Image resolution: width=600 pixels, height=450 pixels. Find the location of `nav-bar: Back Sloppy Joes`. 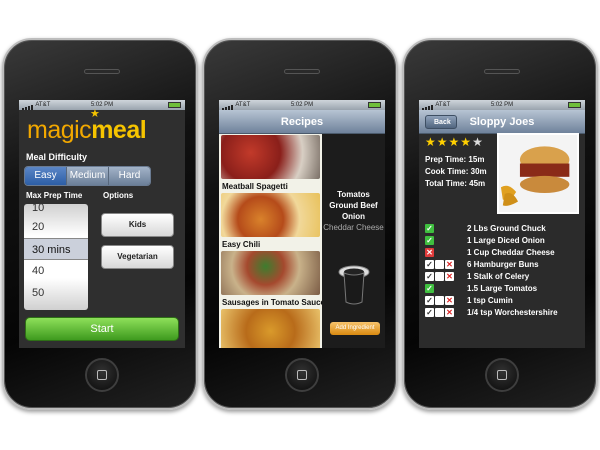

nav-bar: Back Sloppy Joes is located at coordinates (502, 122).